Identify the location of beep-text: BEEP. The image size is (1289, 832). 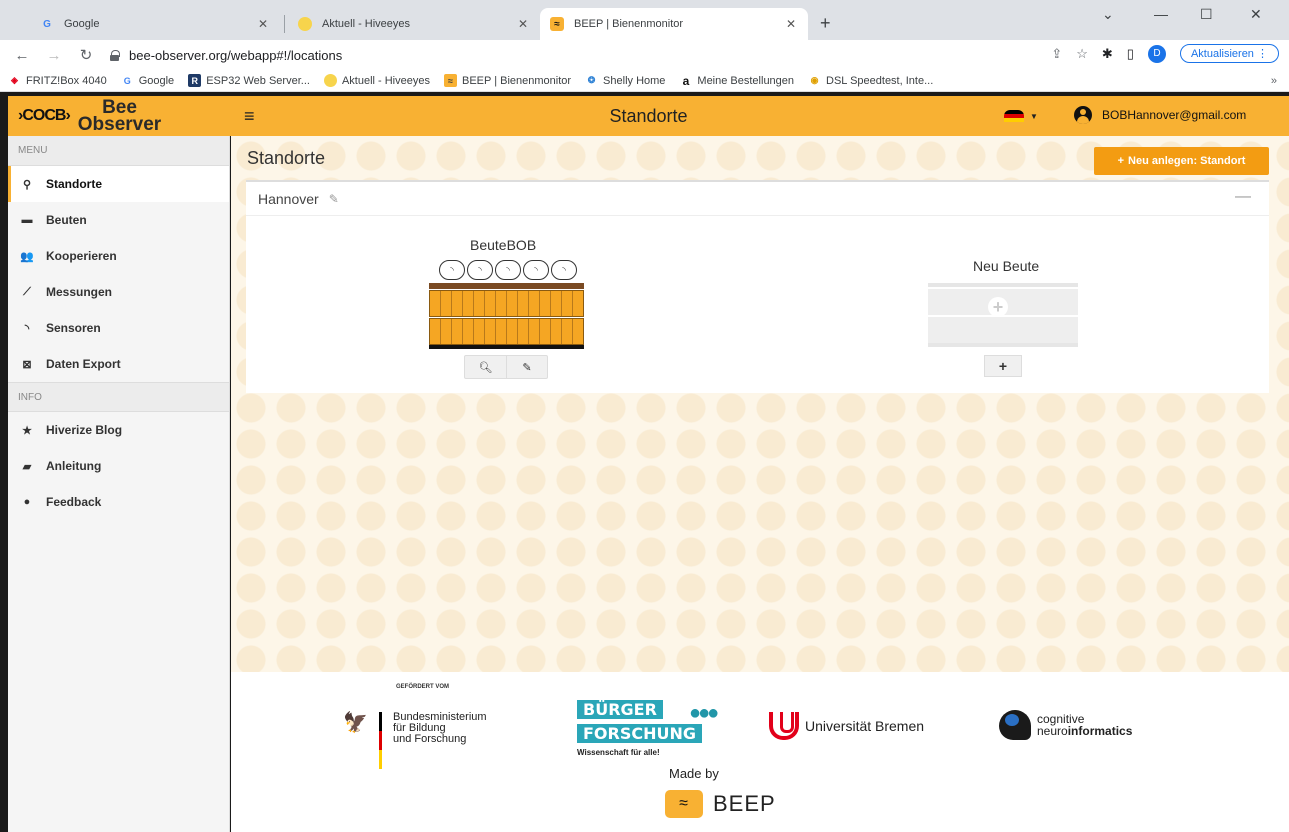
(744, 803).